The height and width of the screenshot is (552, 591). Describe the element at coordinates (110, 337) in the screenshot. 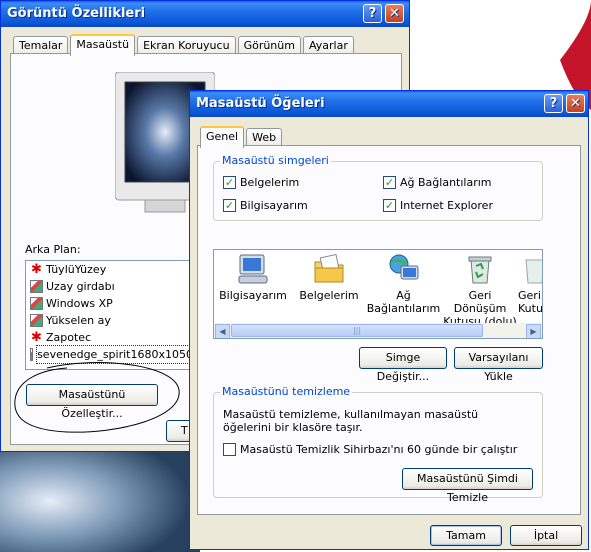

I see `list-item: ✱ Zapotec` at that location.